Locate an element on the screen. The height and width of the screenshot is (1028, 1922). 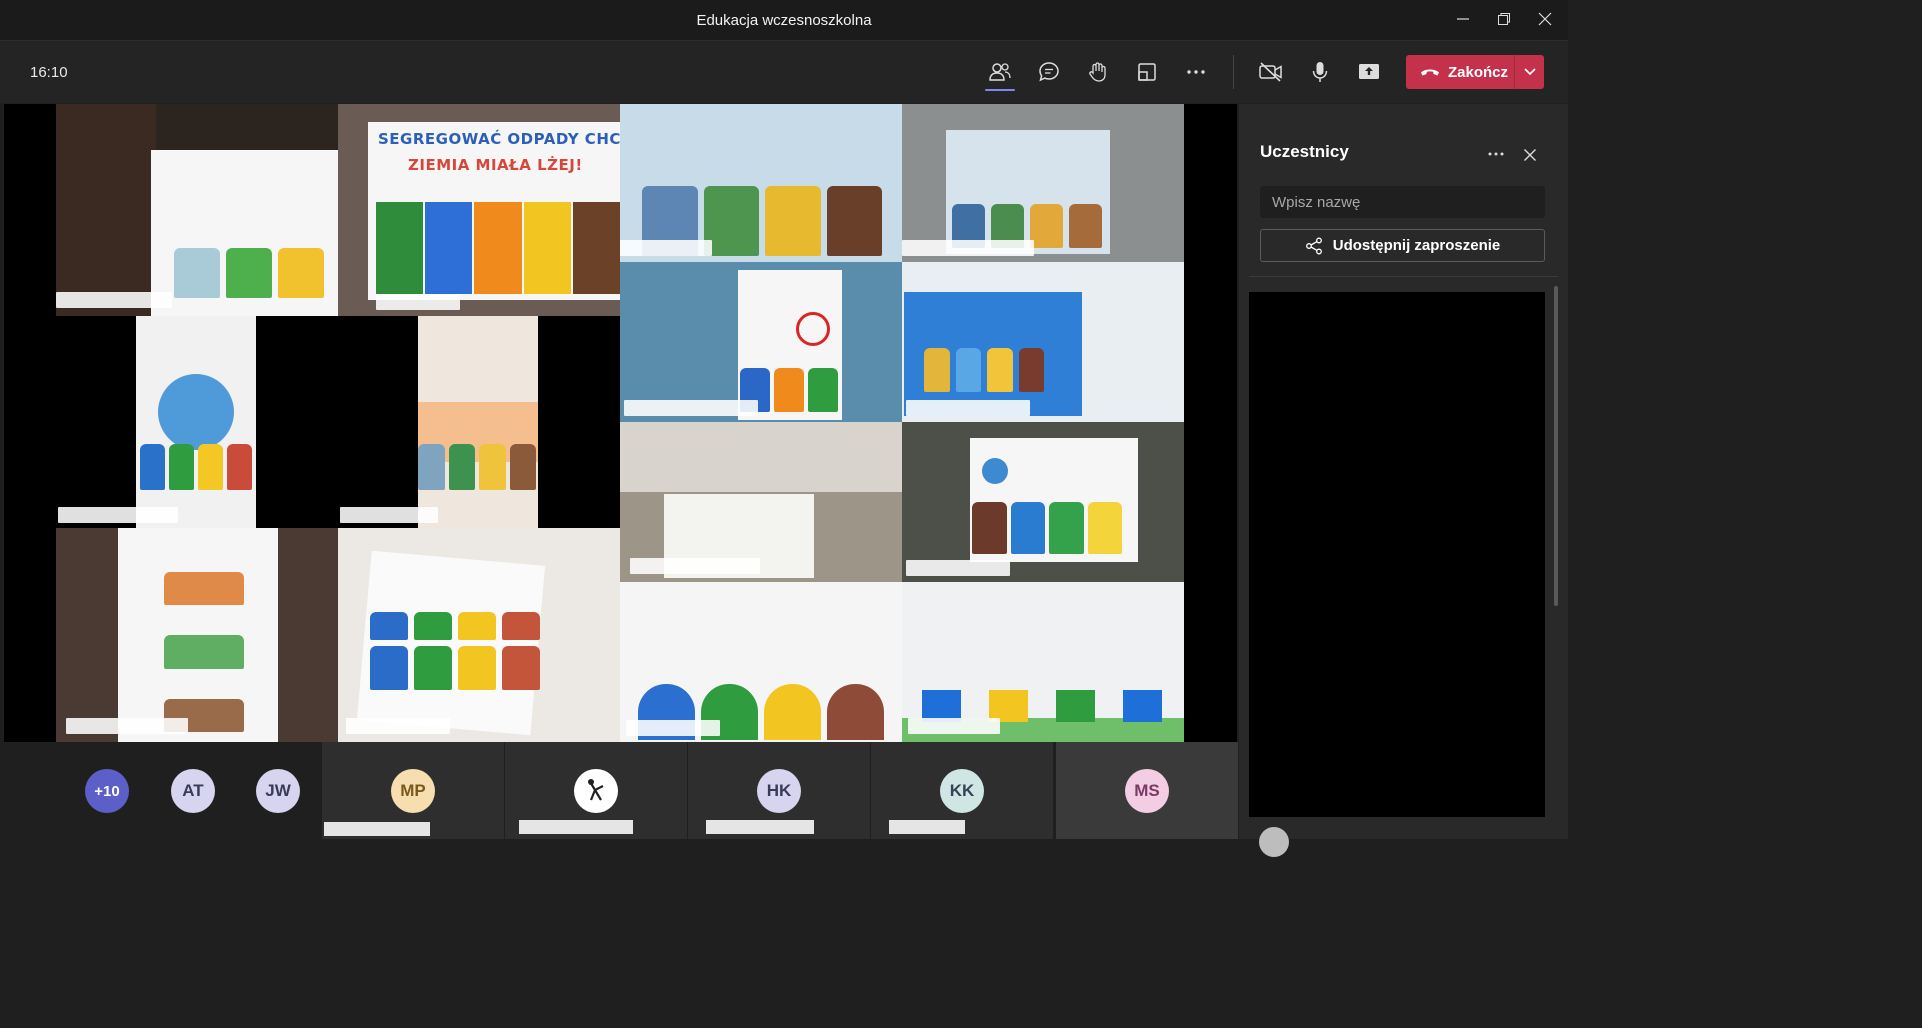
minimize-icon is located at coordinates (1463, 19).